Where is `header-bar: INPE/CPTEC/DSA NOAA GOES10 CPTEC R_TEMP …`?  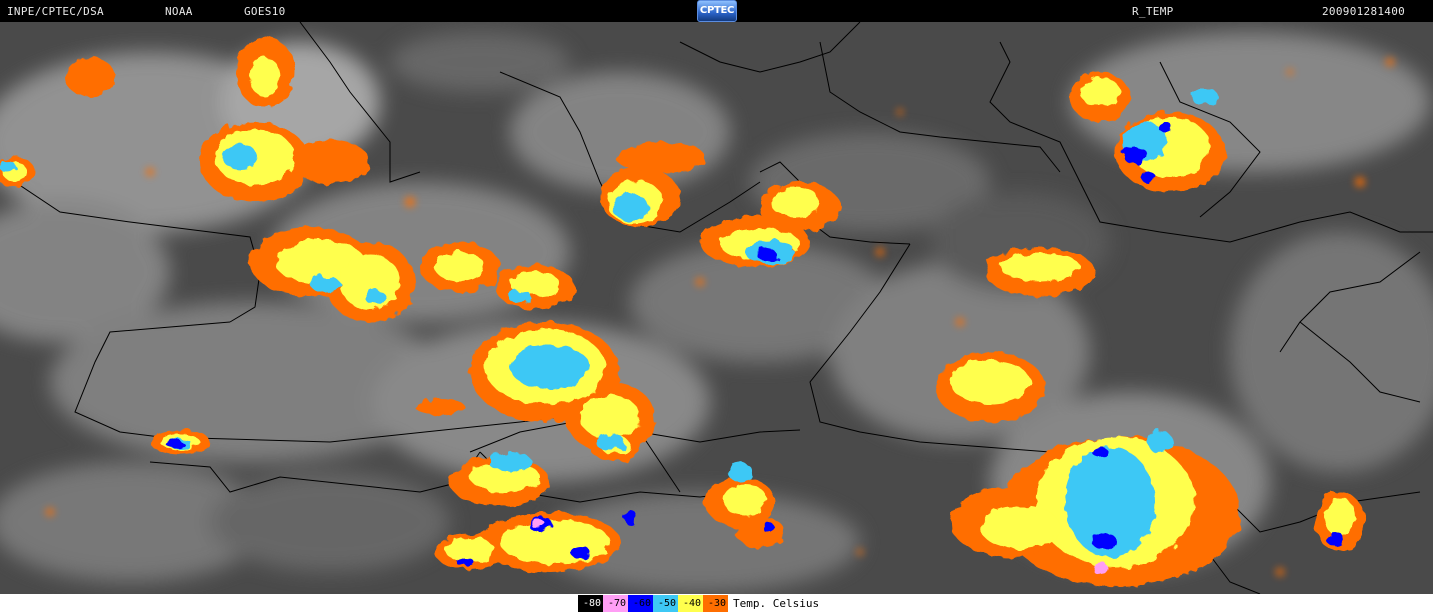
header-bar: INPE/CPTEC/DSA NOAA GOES10 CPTEC R_TEMP … is located at coordinates (716, 11).